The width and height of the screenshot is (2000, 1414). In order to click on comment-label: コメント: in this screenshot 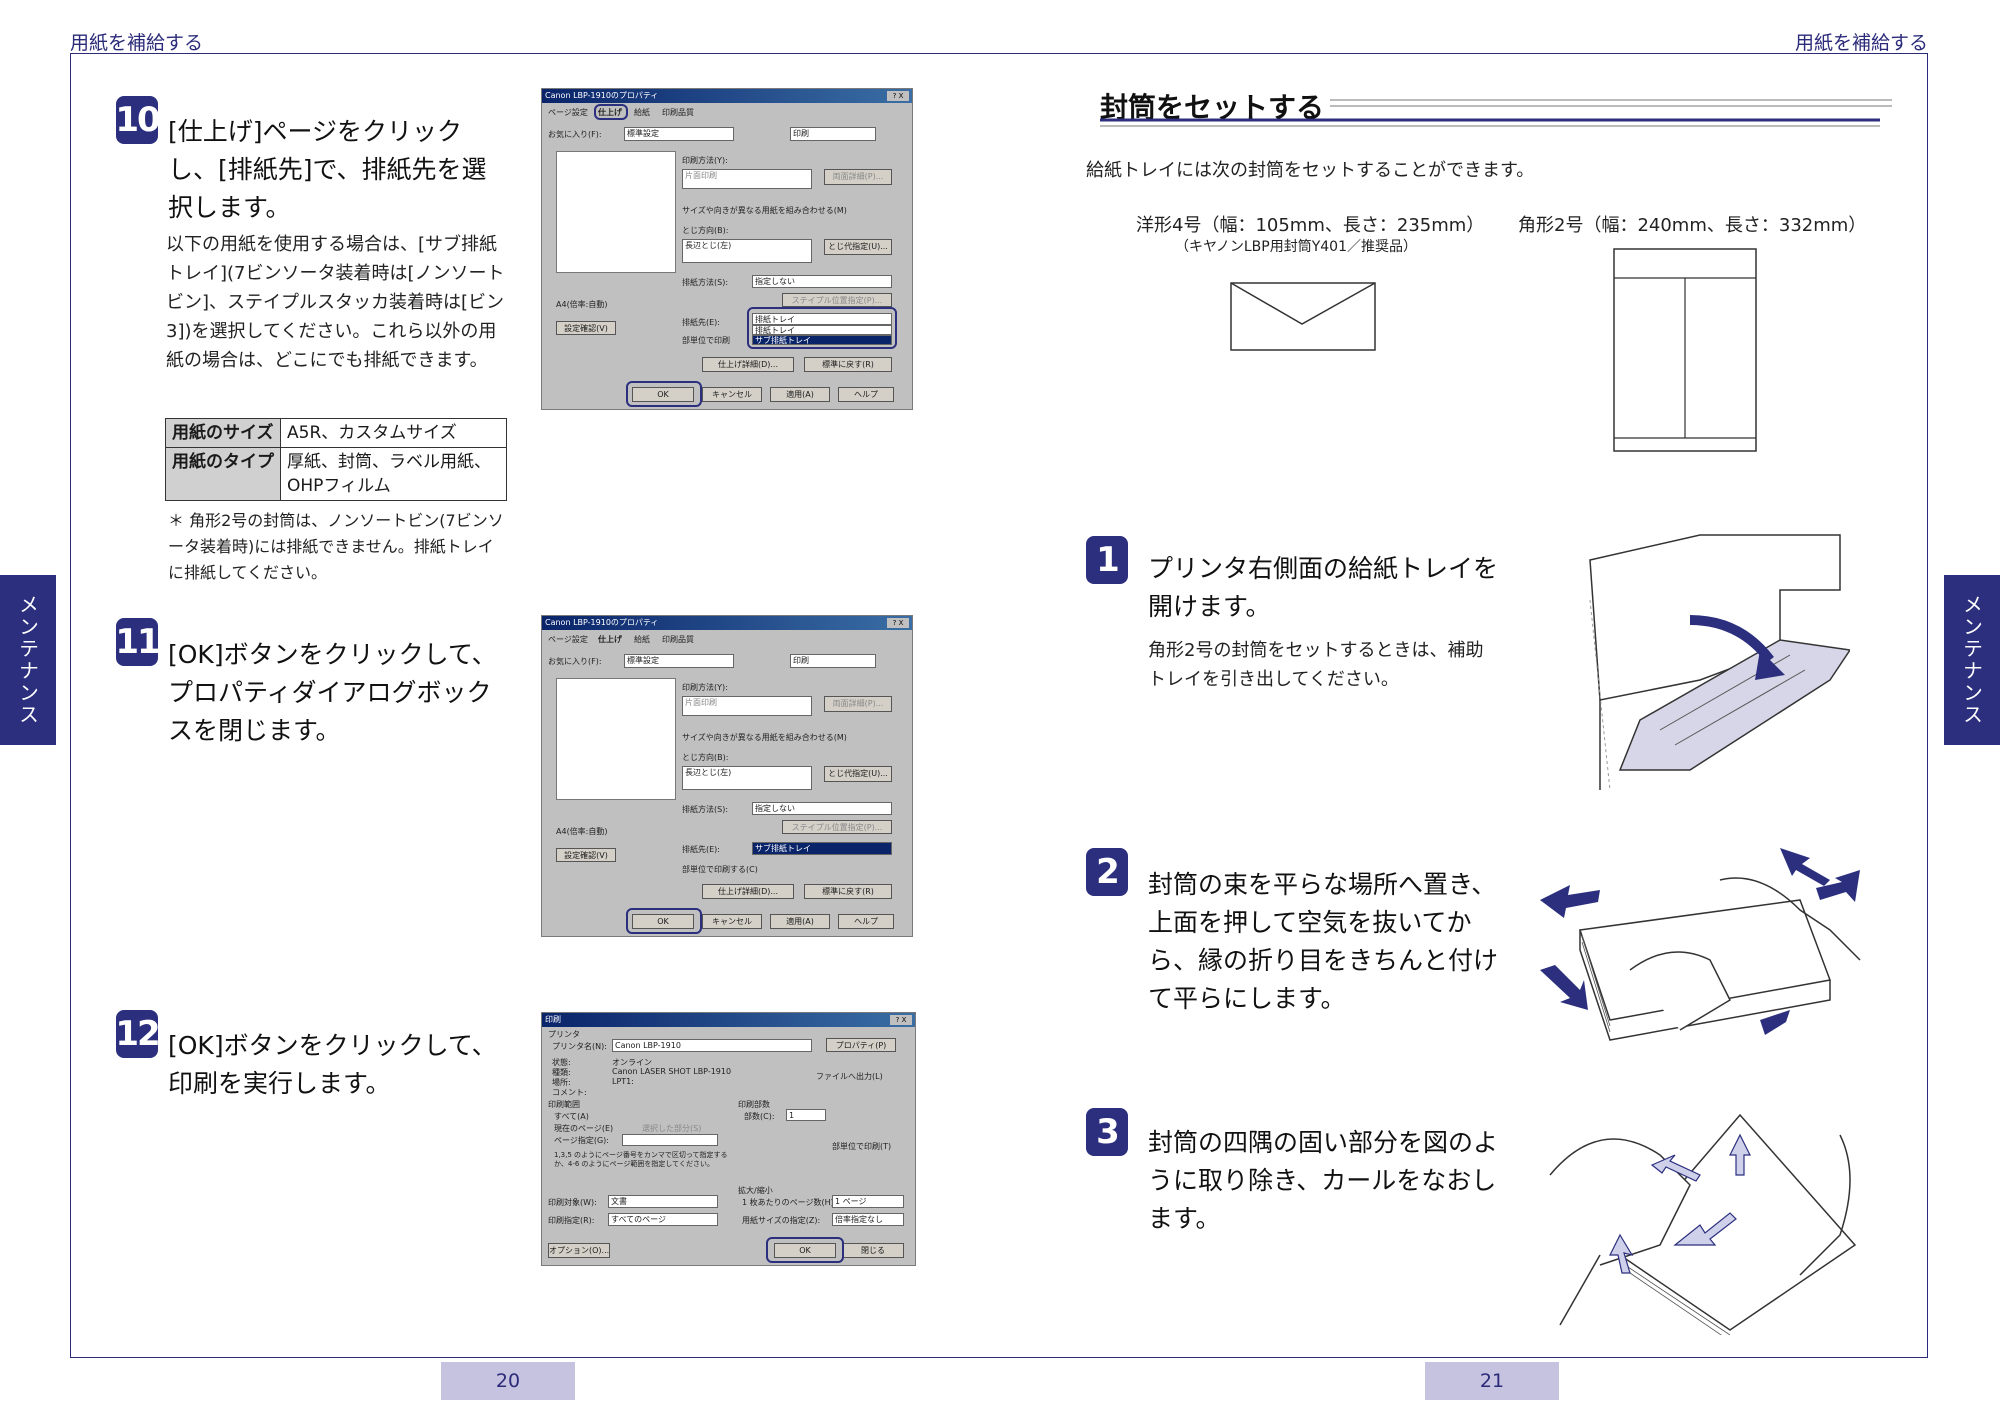, I will do `click(569, 1092)`.